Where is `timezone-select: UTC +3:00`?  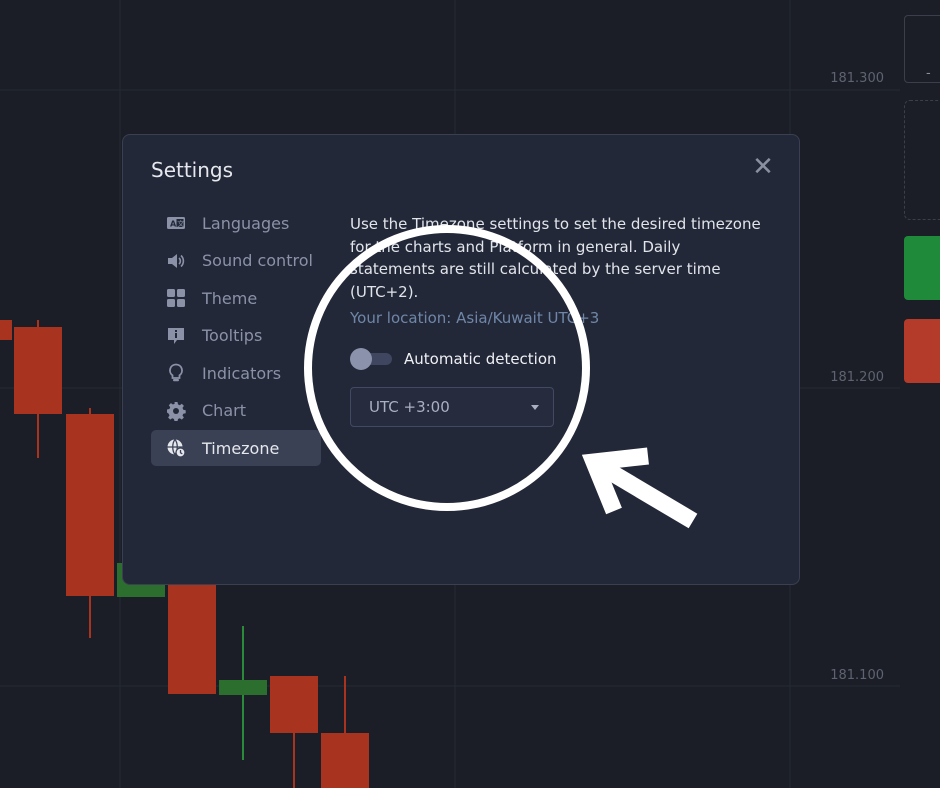
timezone-select: UTC +3:00 is located at coordinates (452, 407).